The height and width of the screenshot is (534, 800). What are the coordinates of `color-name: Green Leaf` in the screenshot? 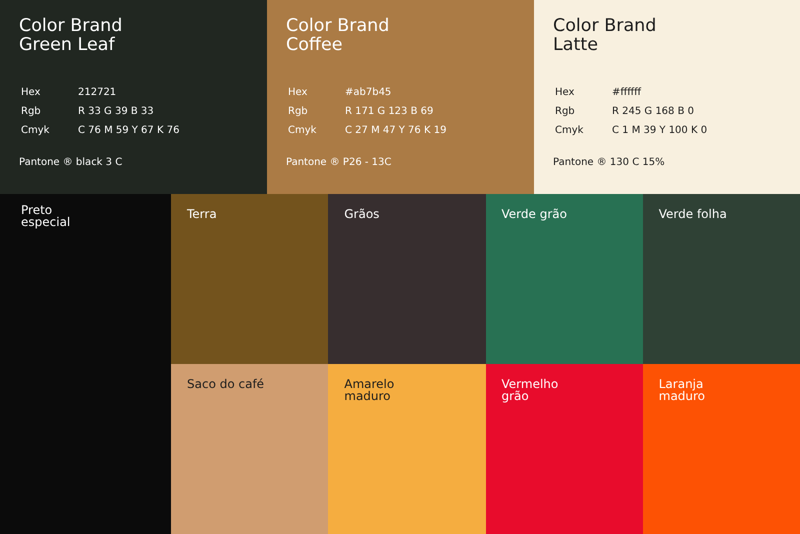 It's located at (67, 45).